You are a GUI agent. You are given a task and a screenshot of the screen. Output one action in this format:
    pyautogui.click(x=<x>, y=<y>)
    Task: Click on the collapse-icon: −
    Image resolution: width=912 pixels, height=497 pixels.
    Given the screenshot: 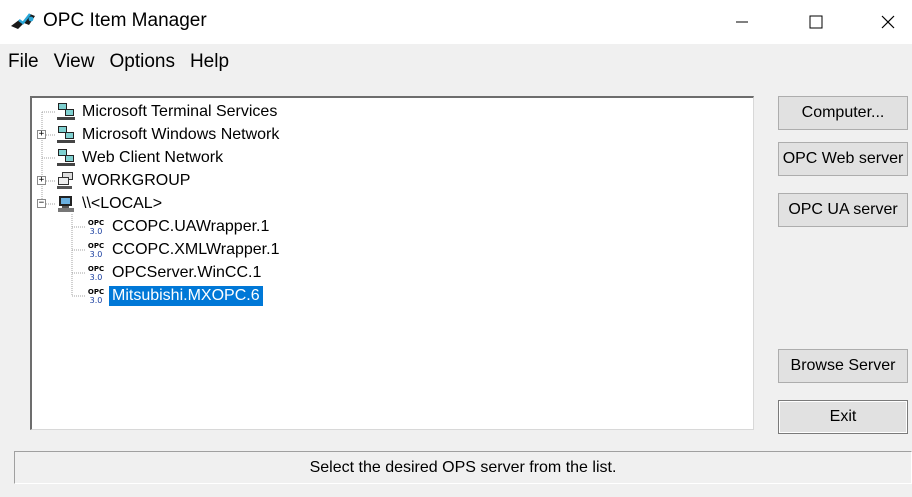 What is the action you would take?
    pyautogui.click(x=41, y=203)
    